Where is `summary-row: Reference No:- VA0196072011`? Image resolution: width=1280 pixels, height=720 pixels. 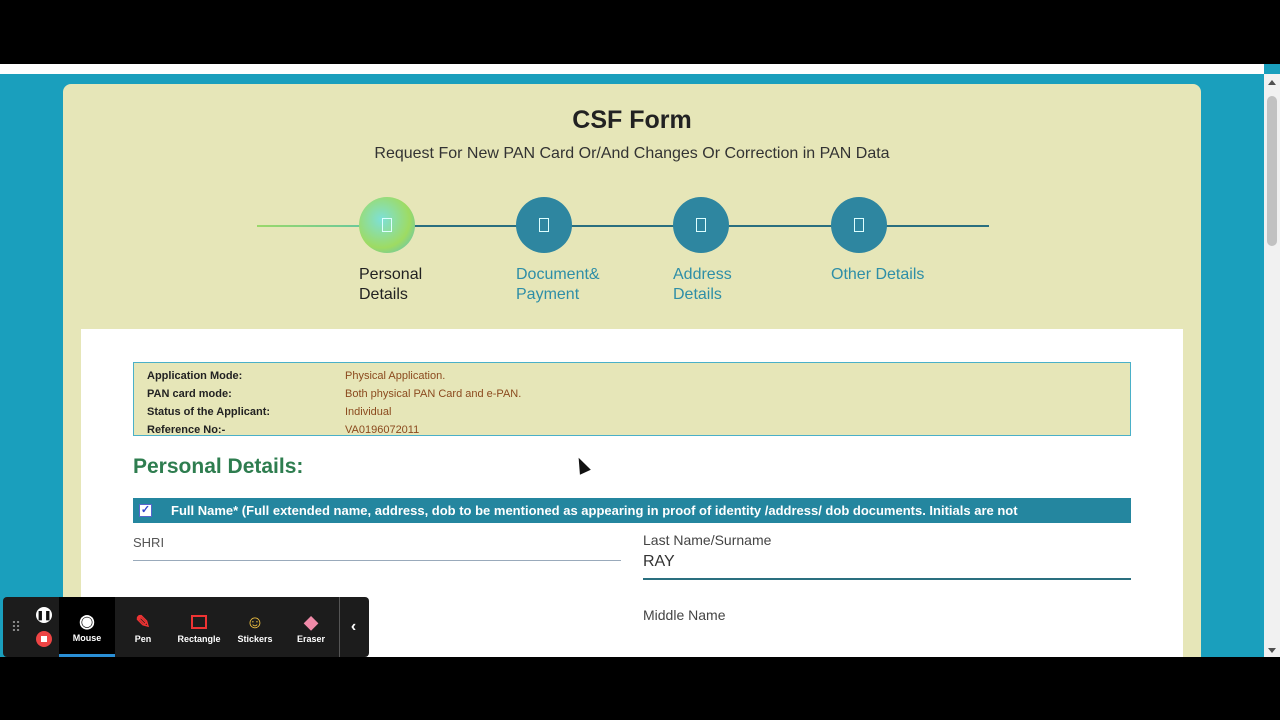 summary-row: Reference No:- VA0196072011 is located at coordinates (632, 430).